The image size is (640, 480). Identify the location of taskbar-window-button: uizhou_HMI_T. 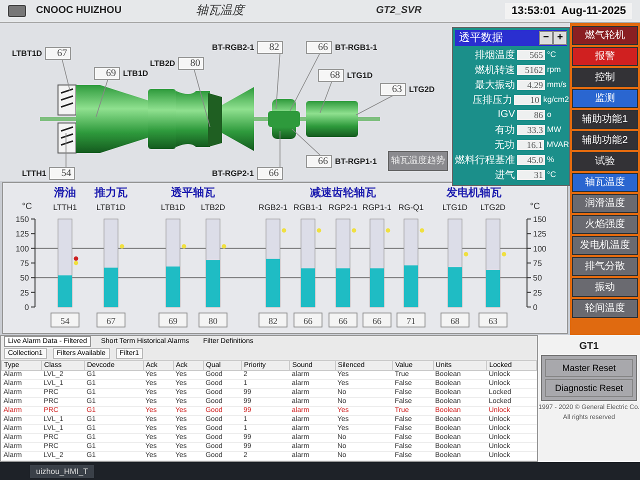
(62, 471).